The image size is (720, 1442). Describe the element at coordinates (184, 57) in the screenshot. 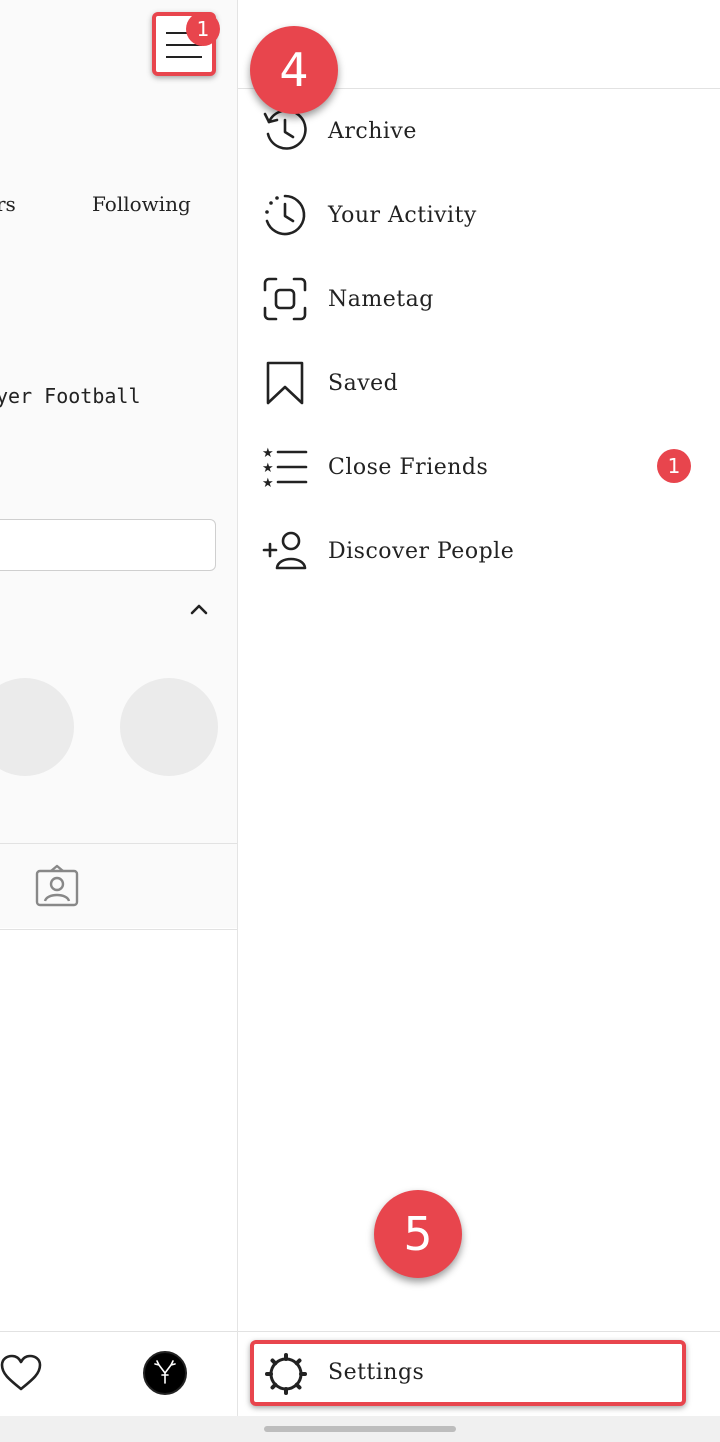

I see `hamburger-line` at that location.